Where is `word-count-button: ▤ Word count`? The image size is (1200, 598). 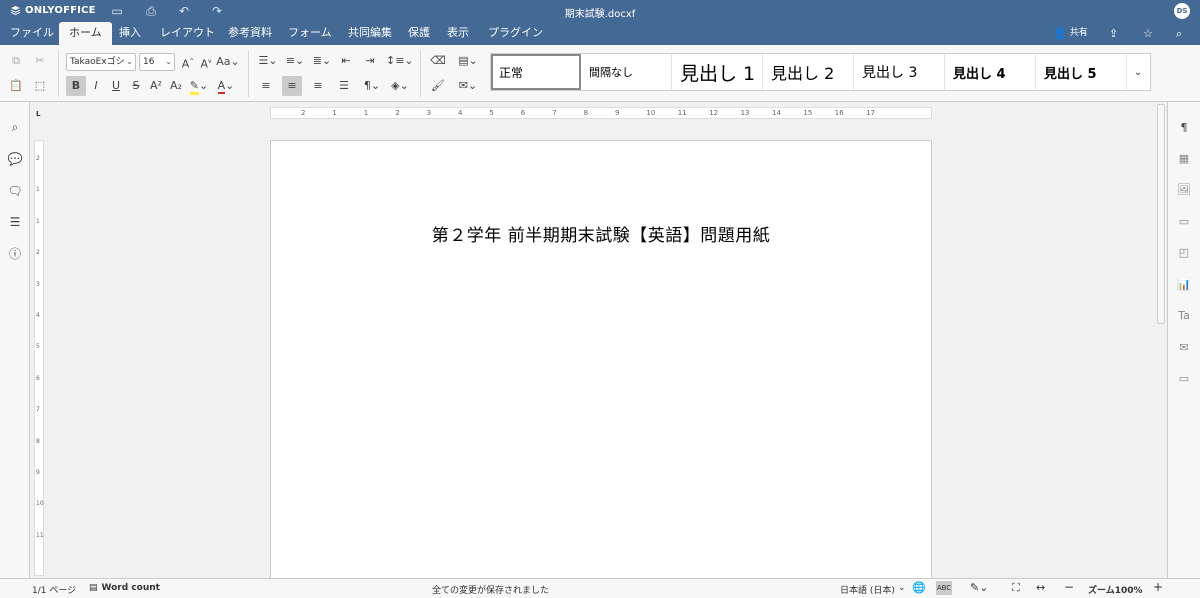
word-count-button: ▤ Word count is located at coordinates (124, 588).